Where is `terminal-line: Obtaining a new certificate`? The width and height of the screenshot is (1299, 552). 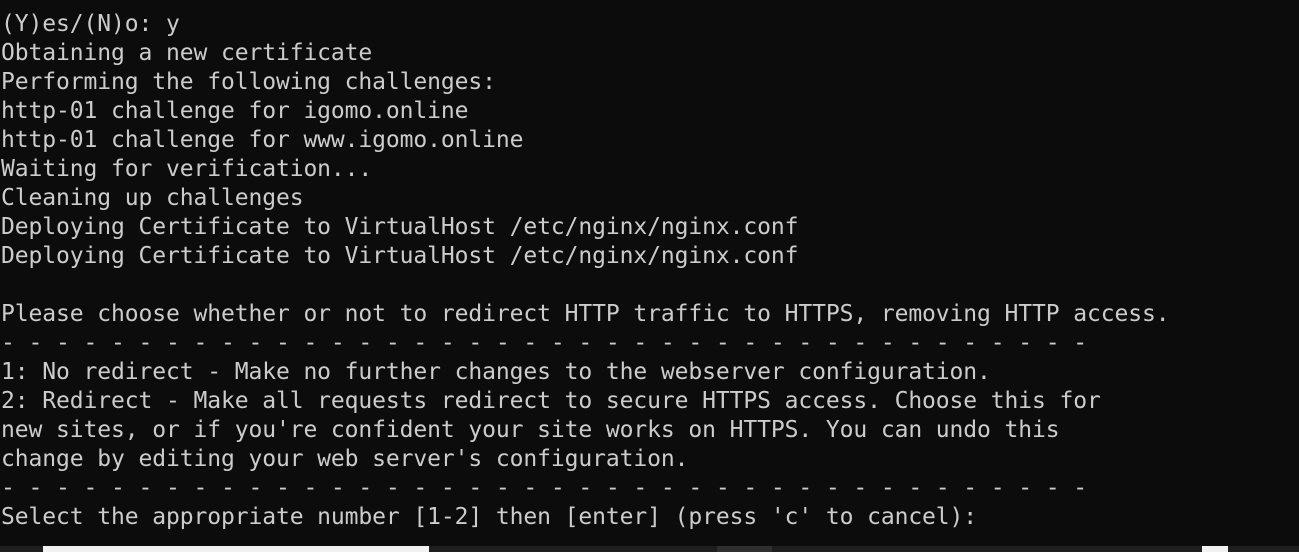 terminal-line: Obtaining a new certificate is located at coordinates (187, 53).